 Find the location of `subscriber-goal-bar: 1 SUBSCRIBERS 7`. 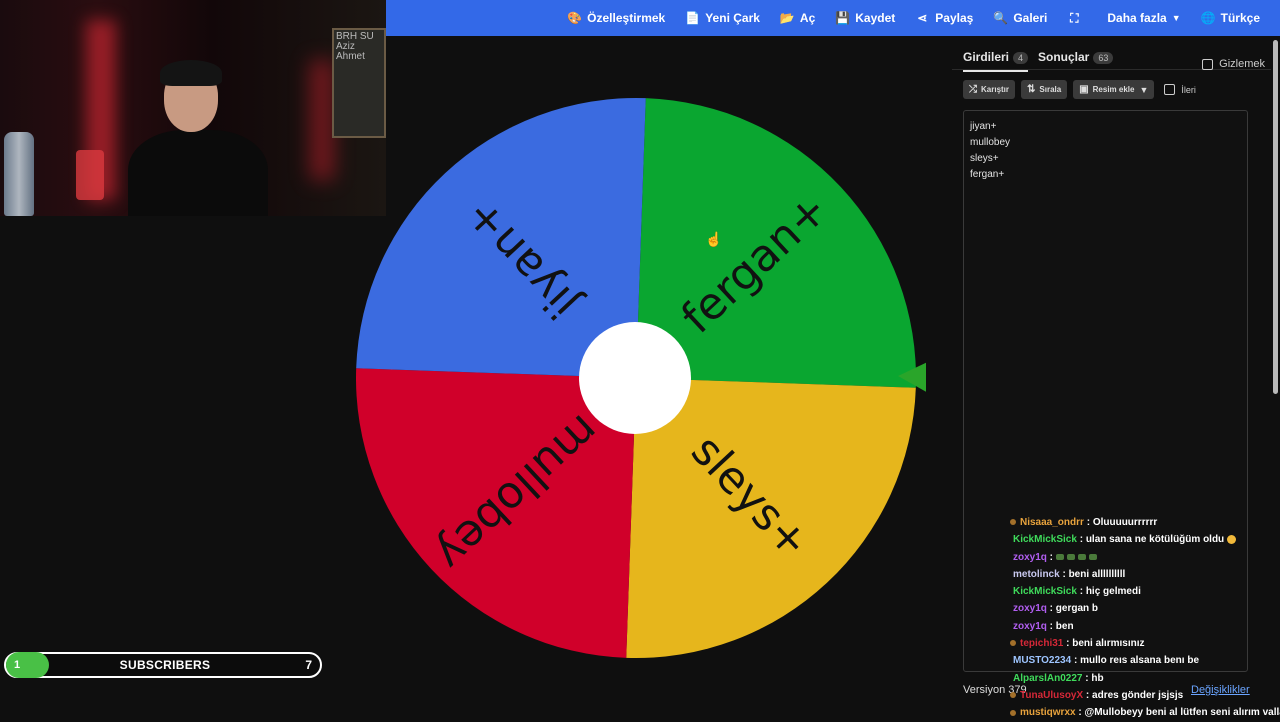

subscriber-goal-bar: 1 SUBSCRIBERS 7 is located at coordinates (163, 665).